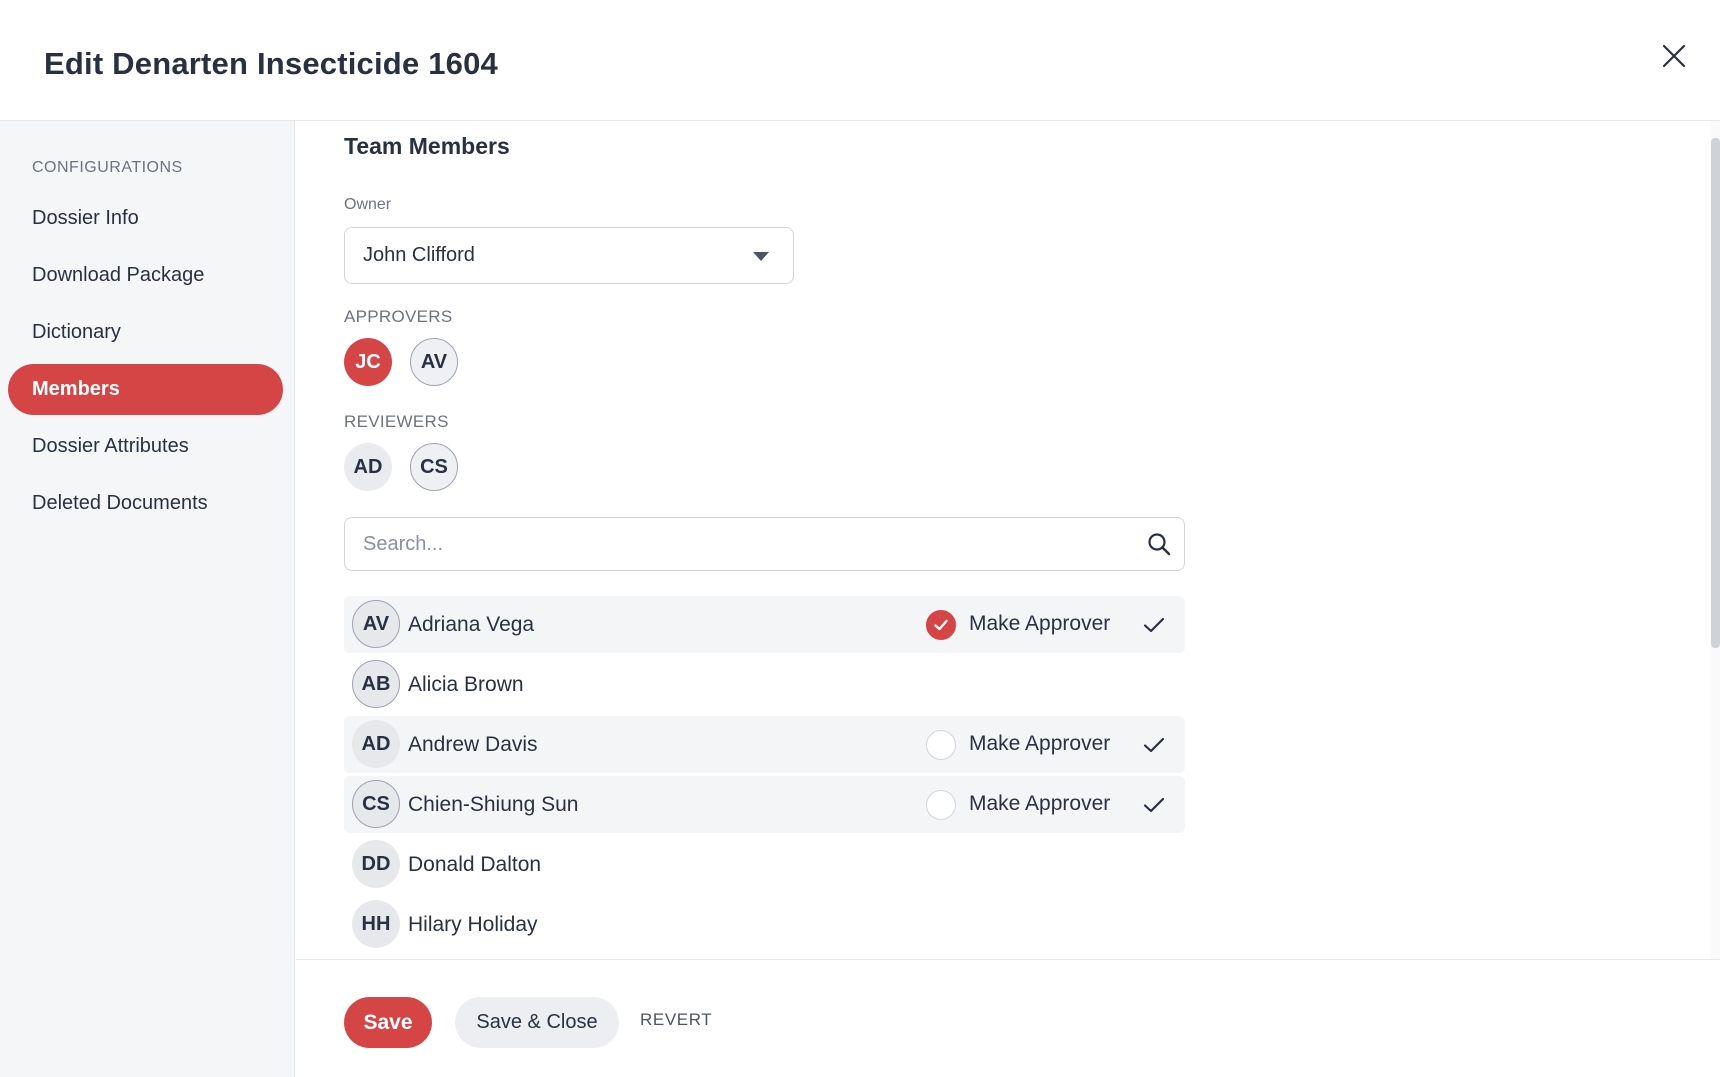 The height and width of the screenshot is (1077, 1720). What do you see at coordinates (537, 1022) in the screenshot?
I see `save-and-close-button: Save & Close` at bounding box center [537, 1022].